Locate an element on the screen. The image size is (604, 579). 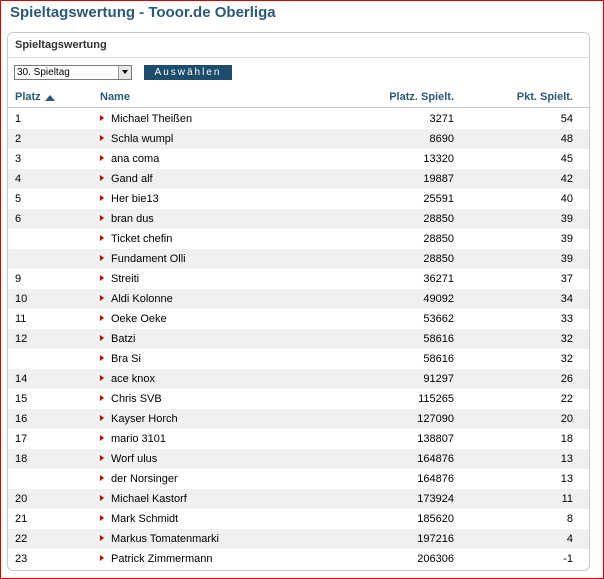
panel-divider is located at coordinates (298, 57).